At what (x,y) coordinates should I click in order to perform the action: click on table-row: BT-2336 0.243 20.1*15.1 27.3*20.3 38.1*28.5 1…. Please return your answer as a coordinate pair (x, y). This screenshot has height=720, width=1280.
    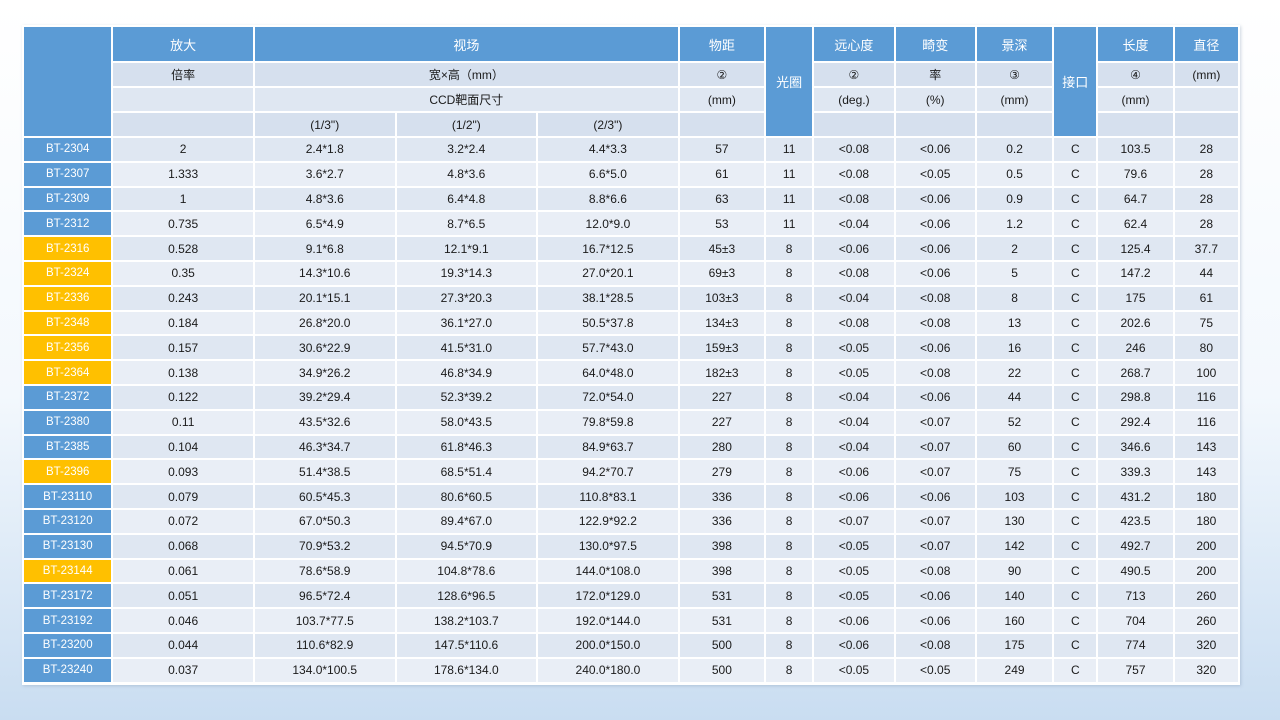
    Looking at the image, I should click on (631, 298).